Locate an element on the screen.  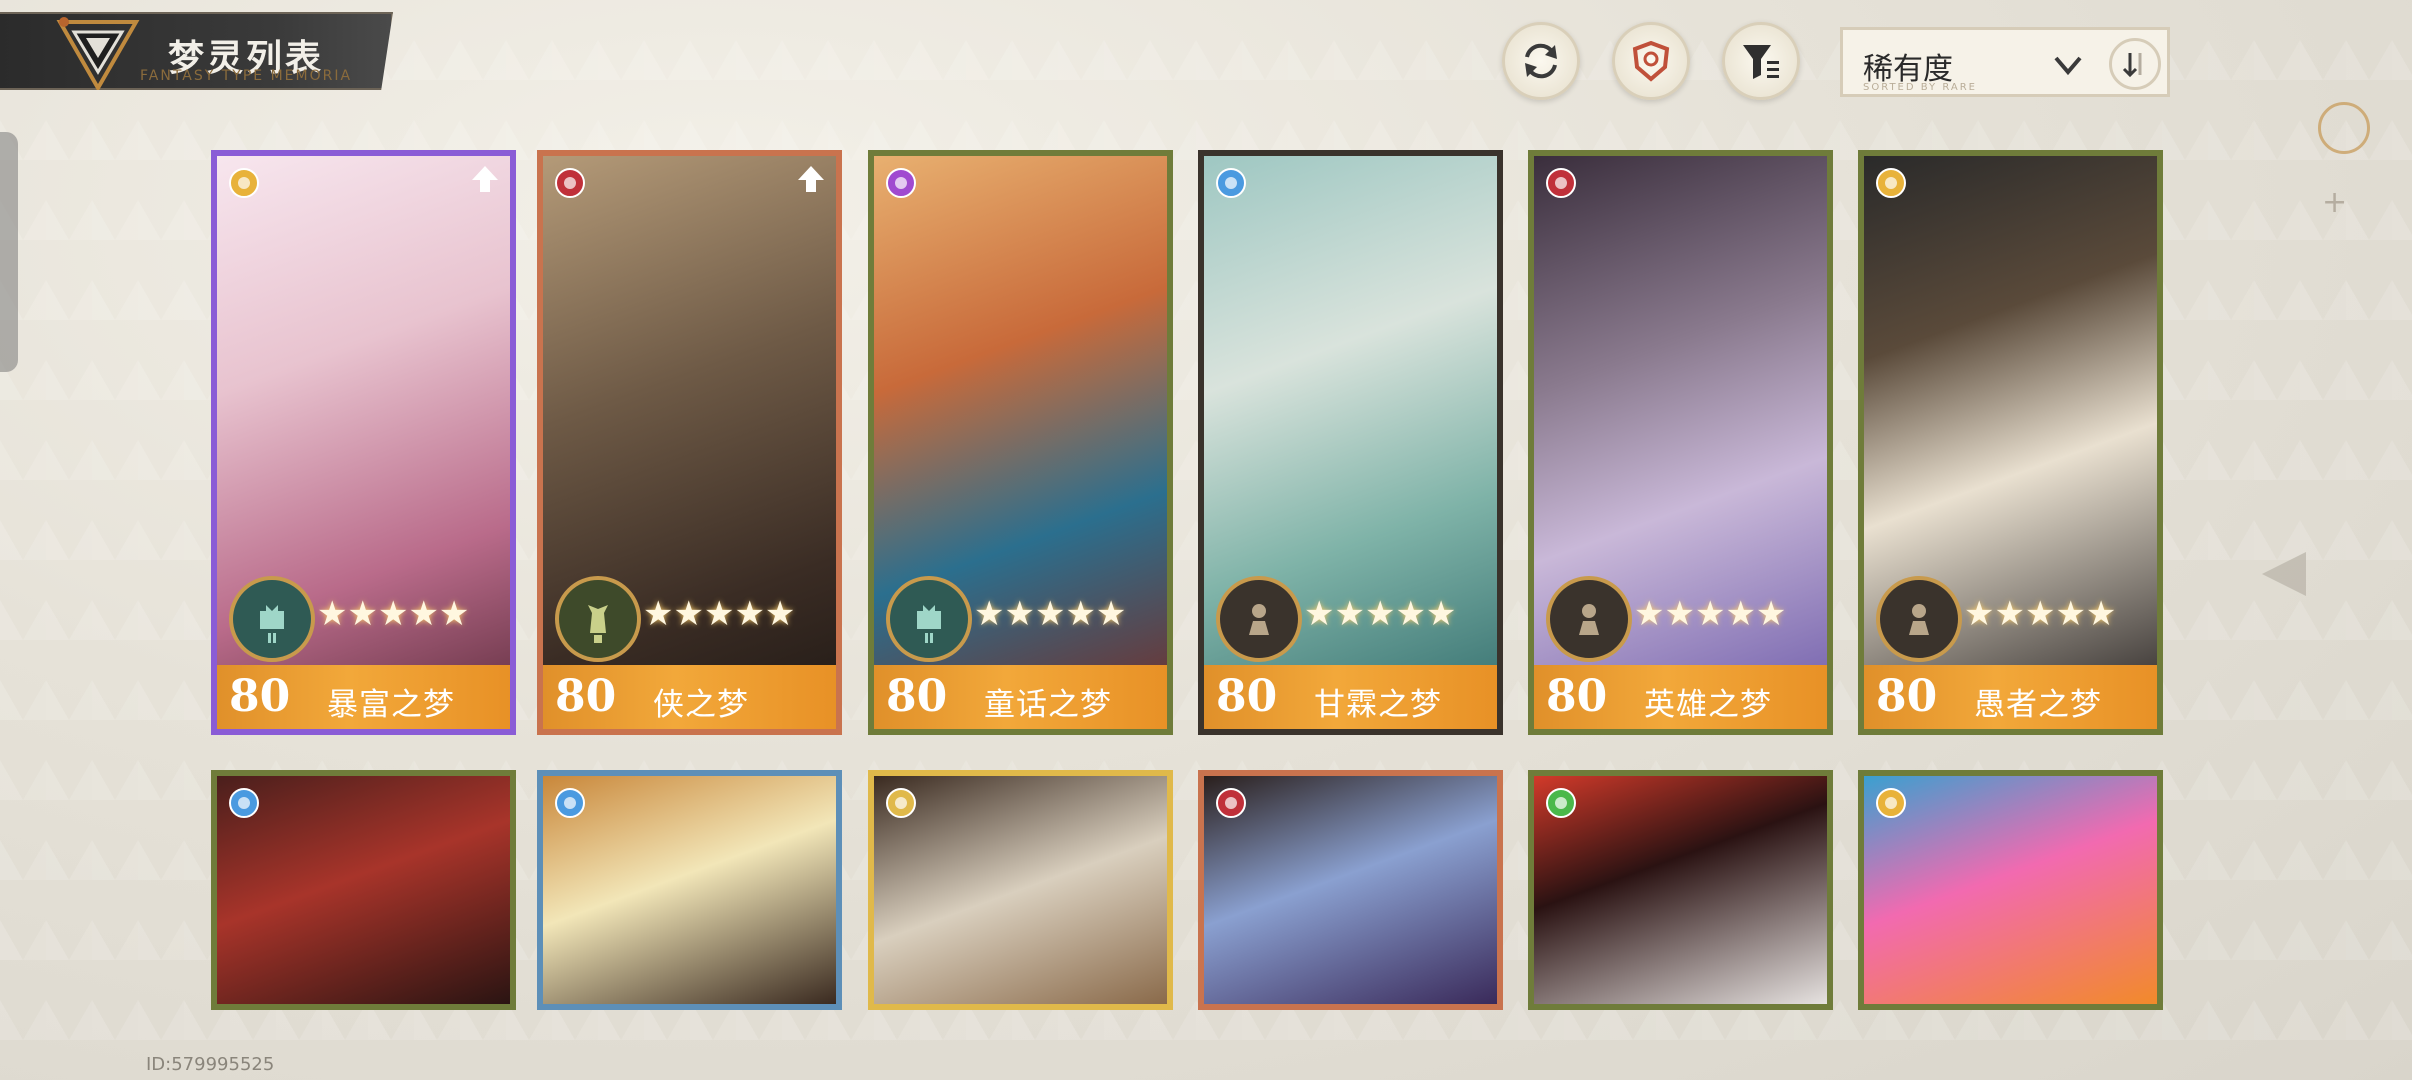
character-name: 英雄之梦 is located at coordinates (1708, 705).